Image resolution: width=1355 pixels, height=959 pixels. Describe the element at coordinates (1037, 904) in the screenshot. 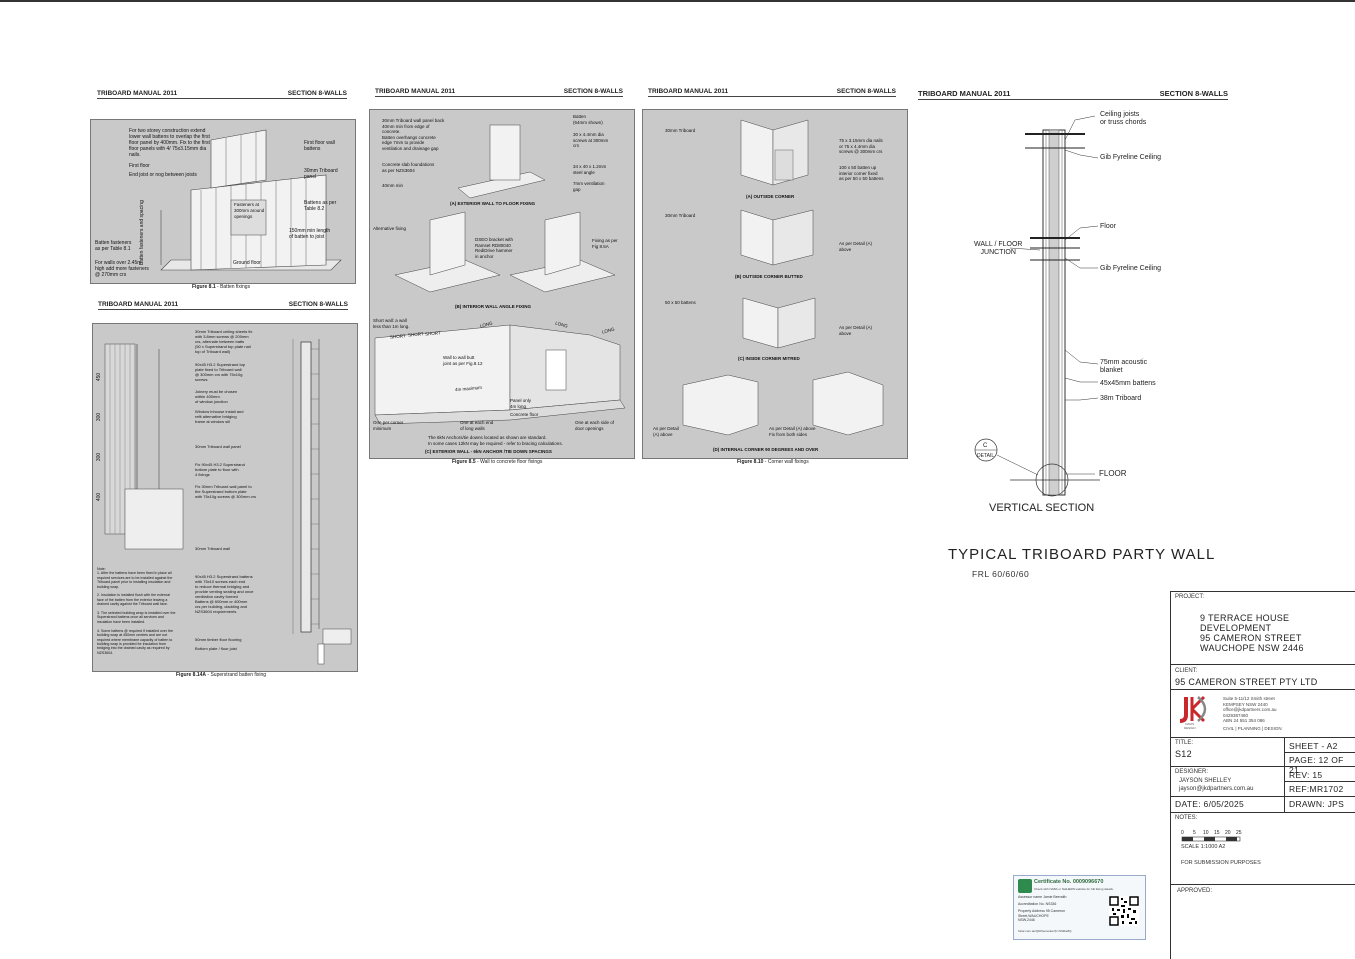

I see `certificate-row: Accreditation No. NS336` at that location.